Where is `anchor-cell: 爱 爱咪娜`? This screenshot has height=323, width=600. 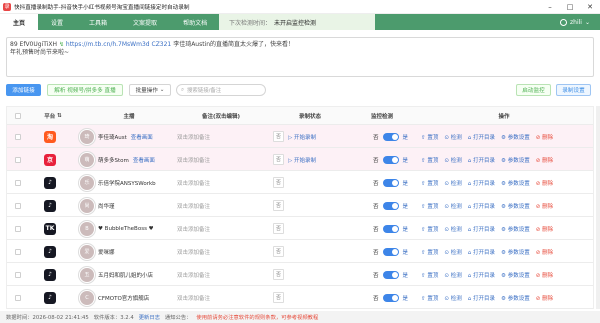
anchor-cell: 爱 爱咪娜 is located at coordinates (97, 251).